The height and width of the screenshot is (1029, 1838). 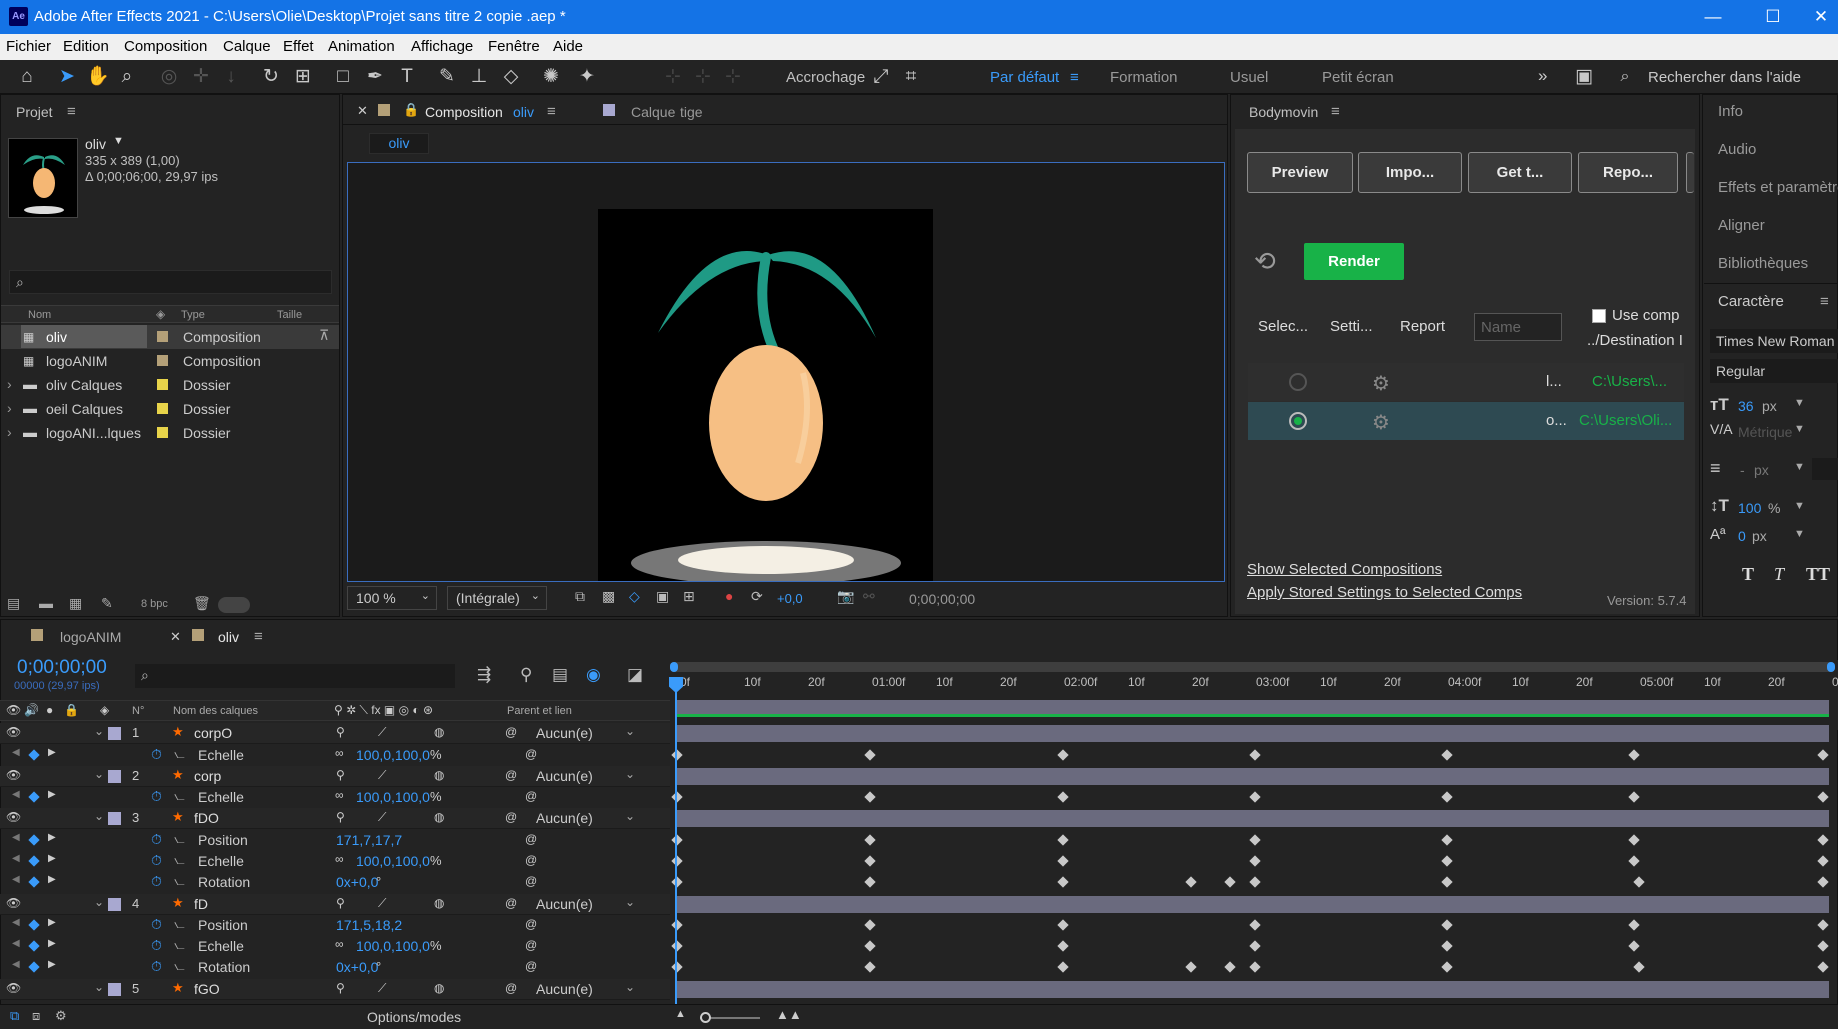 What do you see at coordinates (1384, 592) in the screenshot?
I see `apply-settings-link: Apply Stored Settings to Selected Comps` at bounding box center [1384, 592].